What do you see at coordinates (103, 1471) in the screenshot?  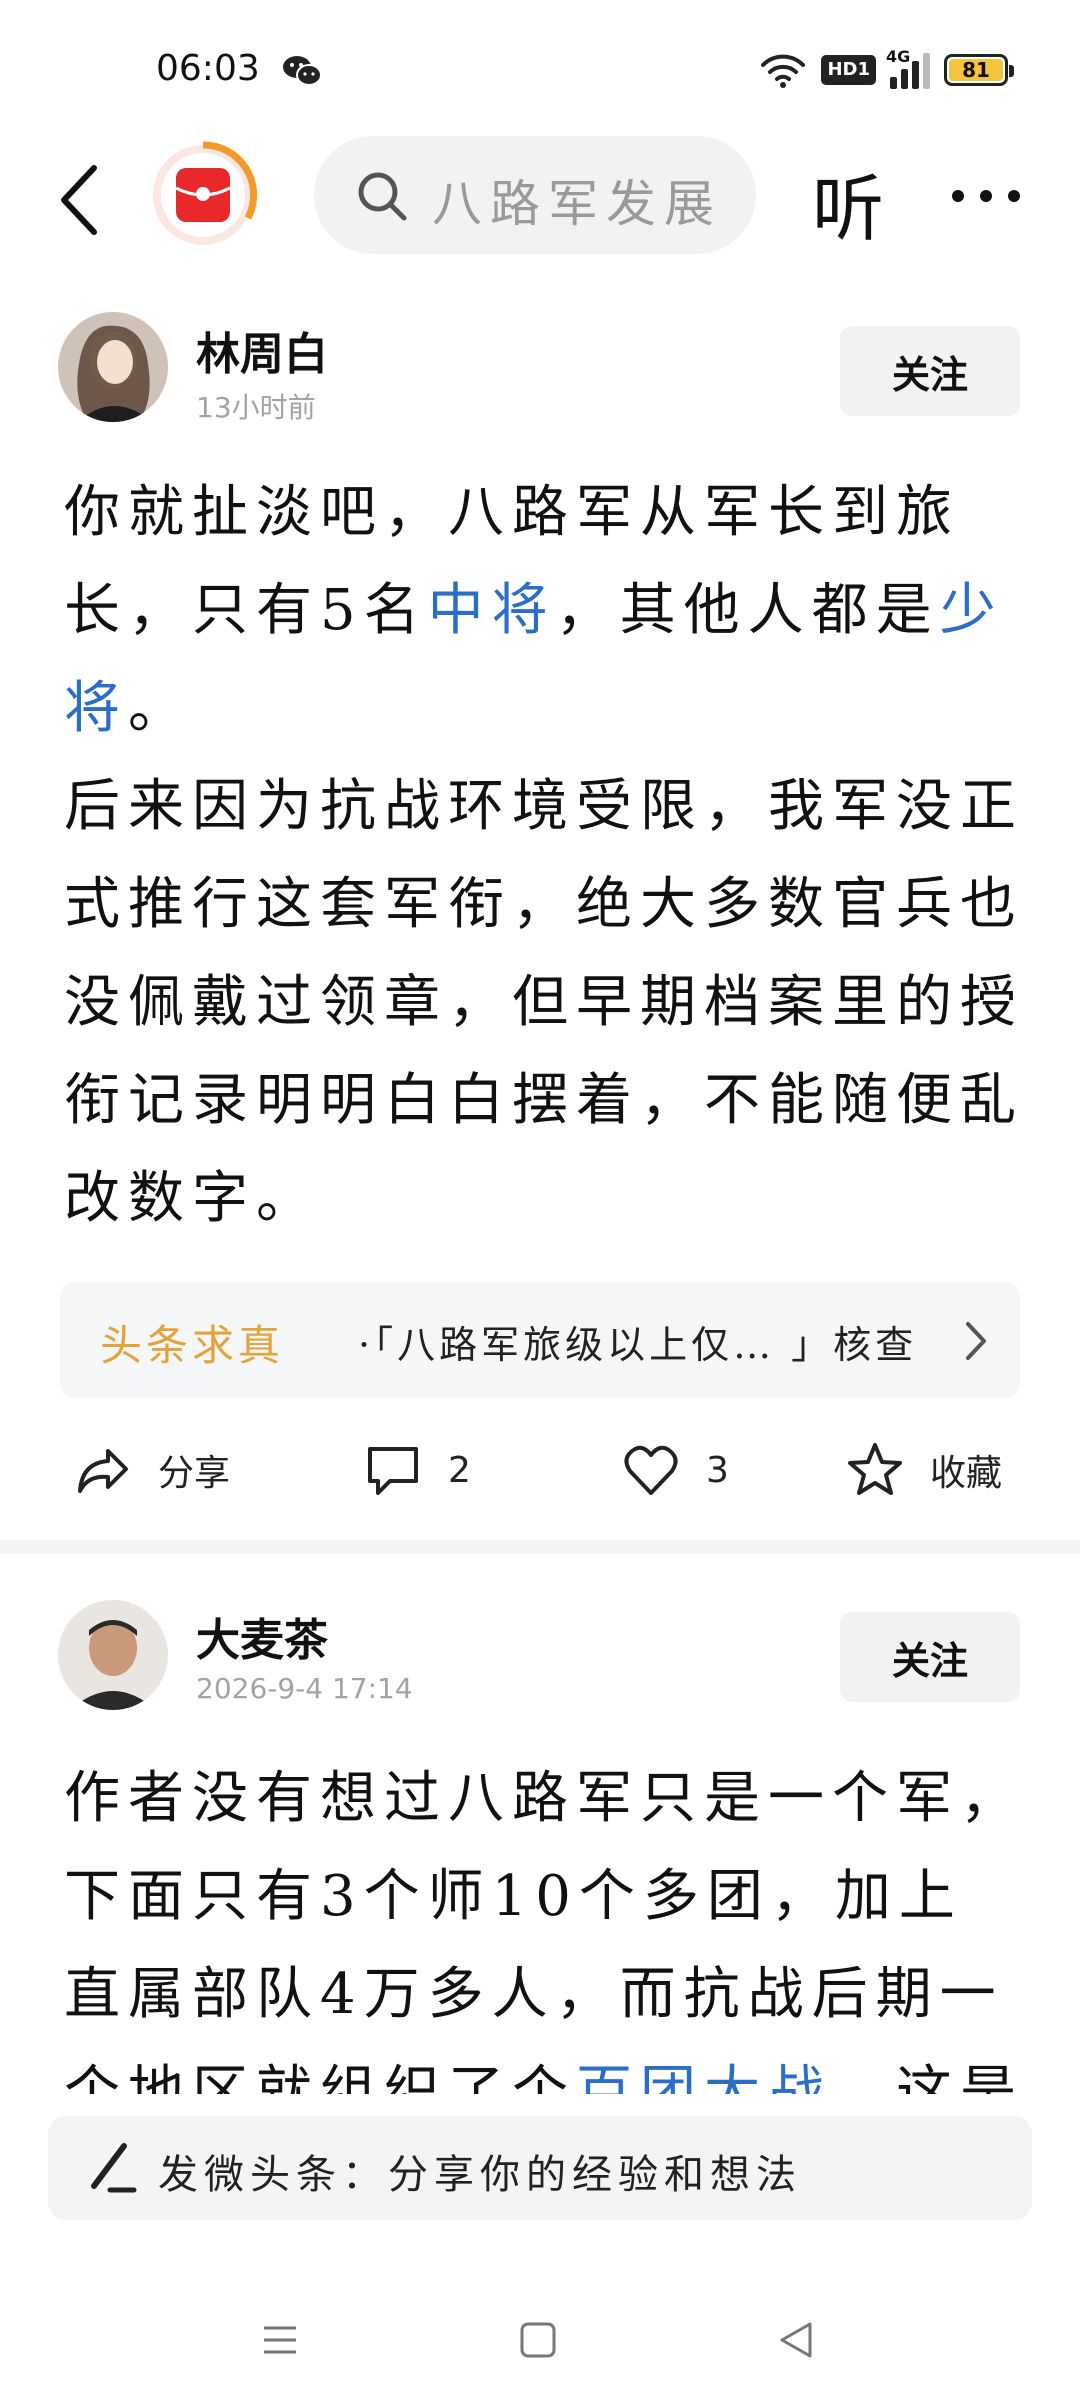 I see `share-icon` at bounding box center [103, 1471].